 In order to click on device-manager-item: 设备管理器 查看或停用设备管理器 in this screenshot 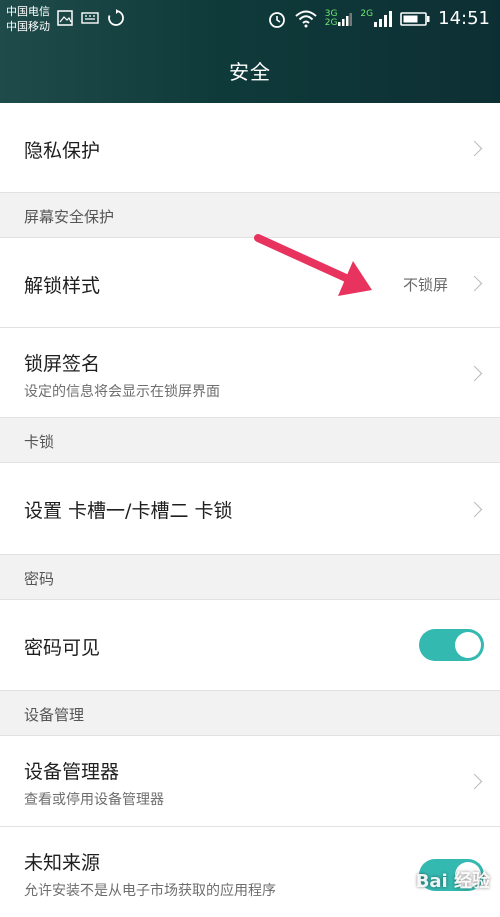, I will do `click(250, 781)`.